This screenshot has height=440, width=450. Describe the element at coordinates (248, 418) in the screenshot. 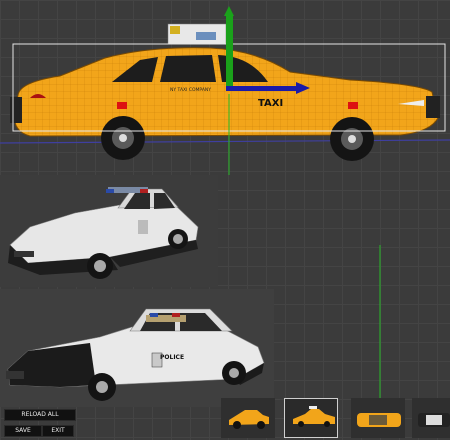

I see `thumbnail-taxi-side` at that location.